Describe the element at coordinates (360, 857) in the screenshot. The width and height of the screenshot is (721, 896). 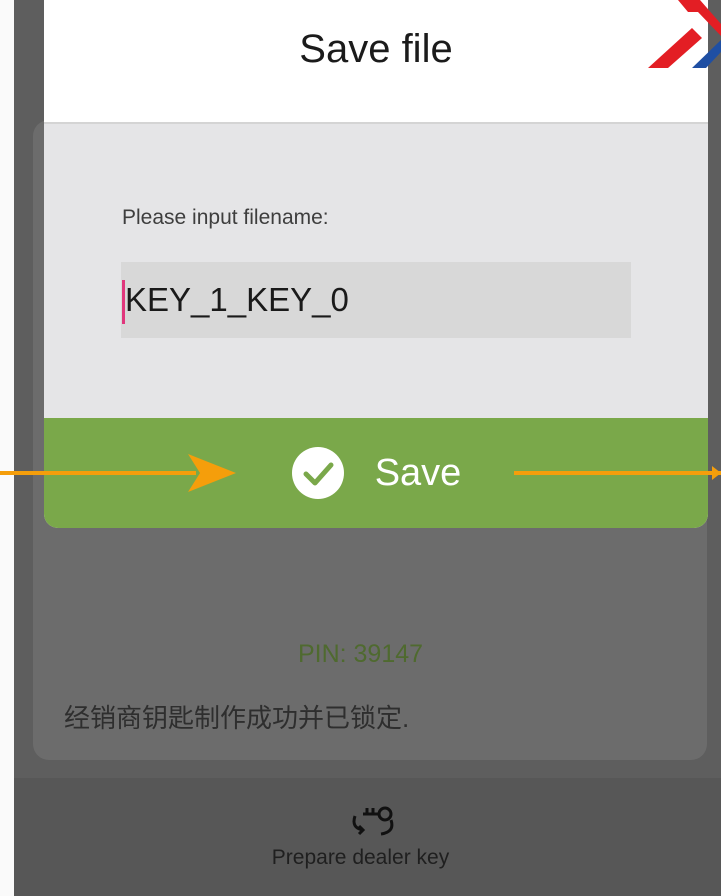
I see `prepare-dealer-key-label: Prepare dealer key` at that location.